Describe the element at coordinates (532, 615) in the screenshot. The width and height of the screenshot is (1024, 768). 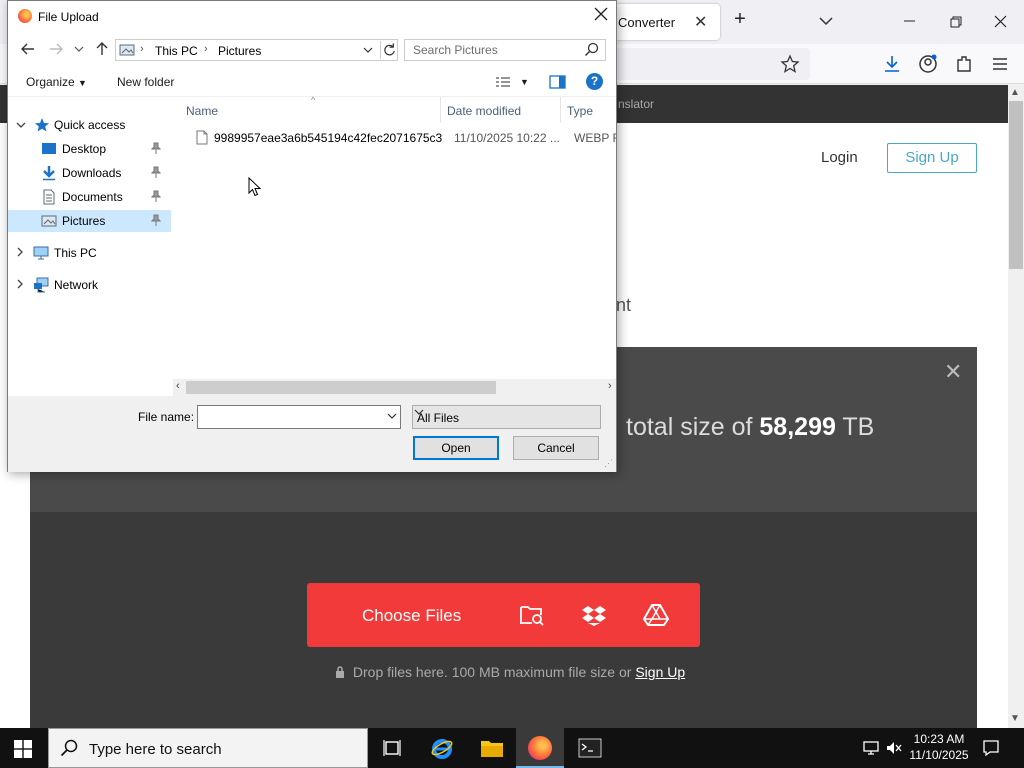
I see `folder-search-icon` at that location.